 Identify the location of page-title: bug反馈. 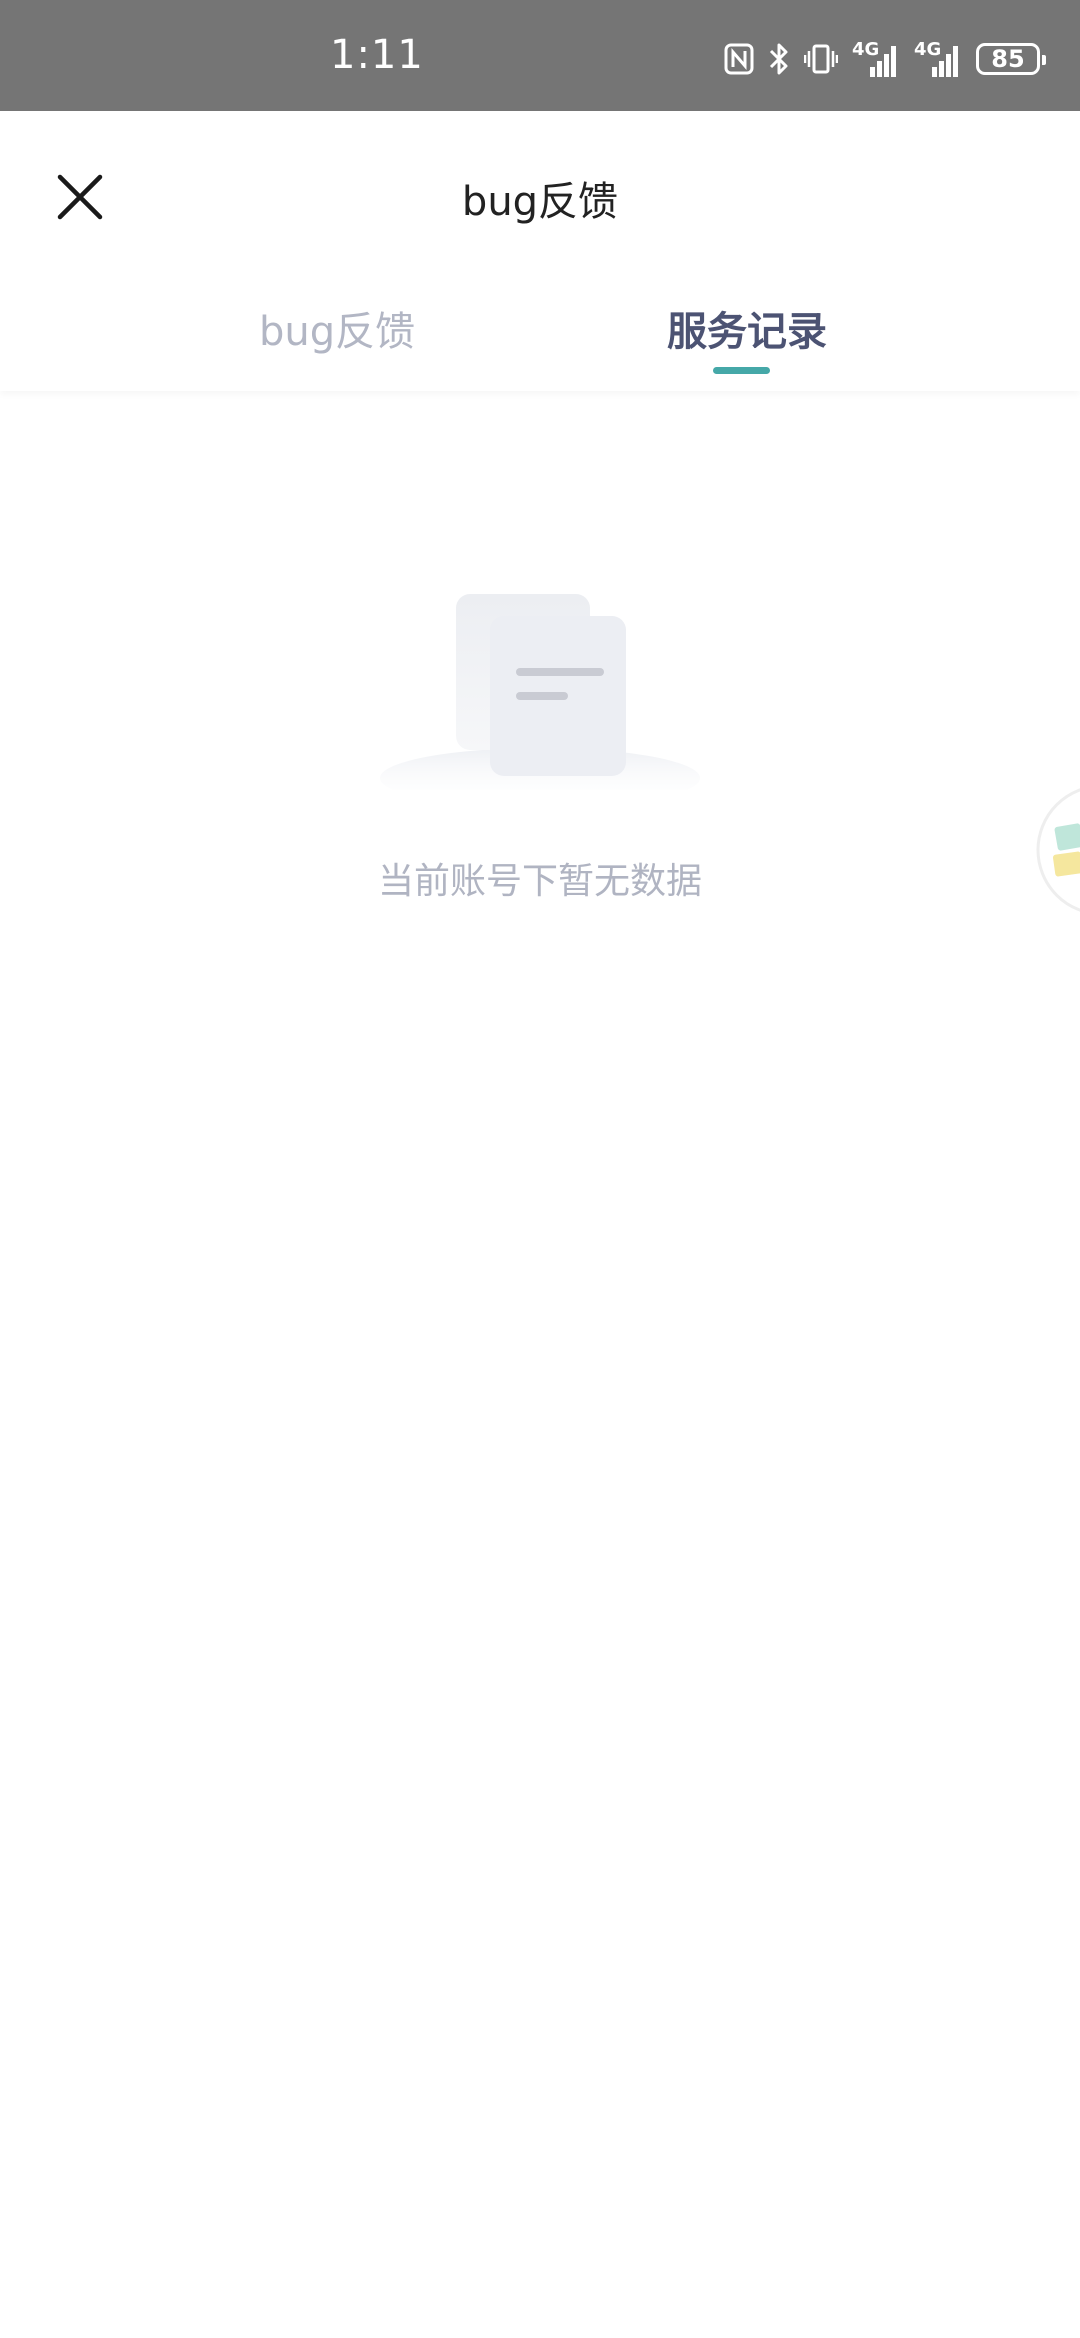
(540, 202).